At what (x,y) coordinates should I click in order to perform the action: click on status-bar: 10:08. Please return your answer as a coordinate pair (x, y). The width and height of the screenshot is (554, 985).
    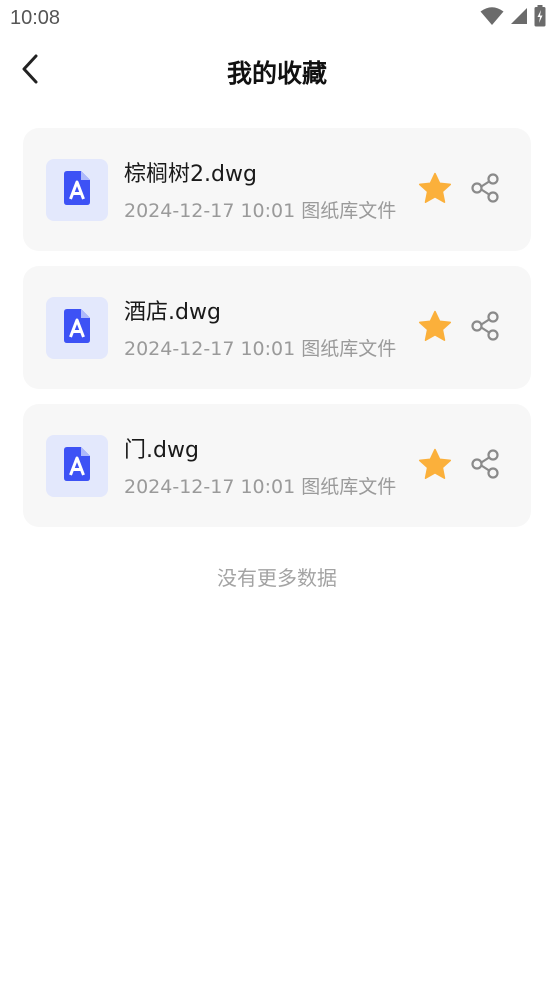
    Looking at the image, I should click on (277, 19).